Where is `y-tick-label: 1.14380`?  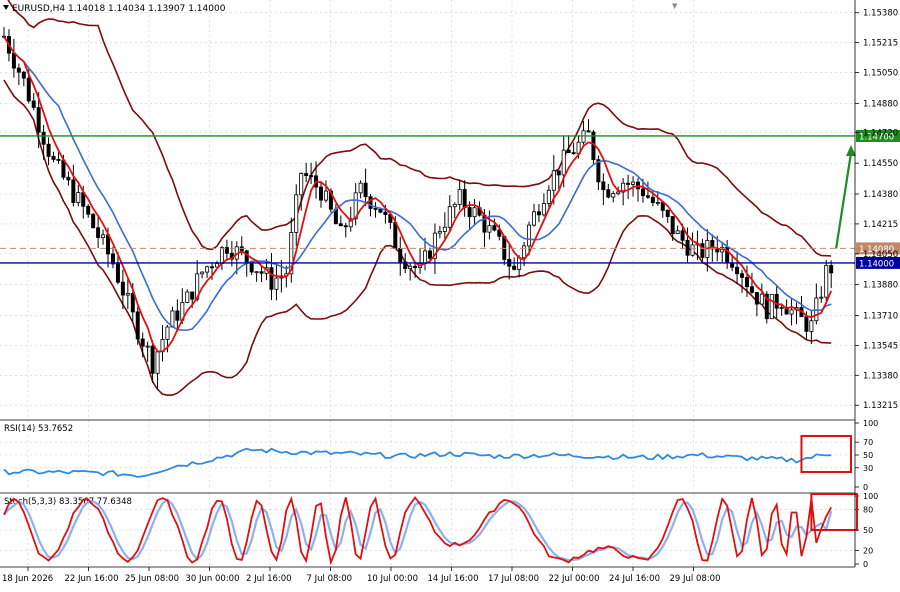 y-tick-label: 1.14380 is located at coordinates (880, 195).